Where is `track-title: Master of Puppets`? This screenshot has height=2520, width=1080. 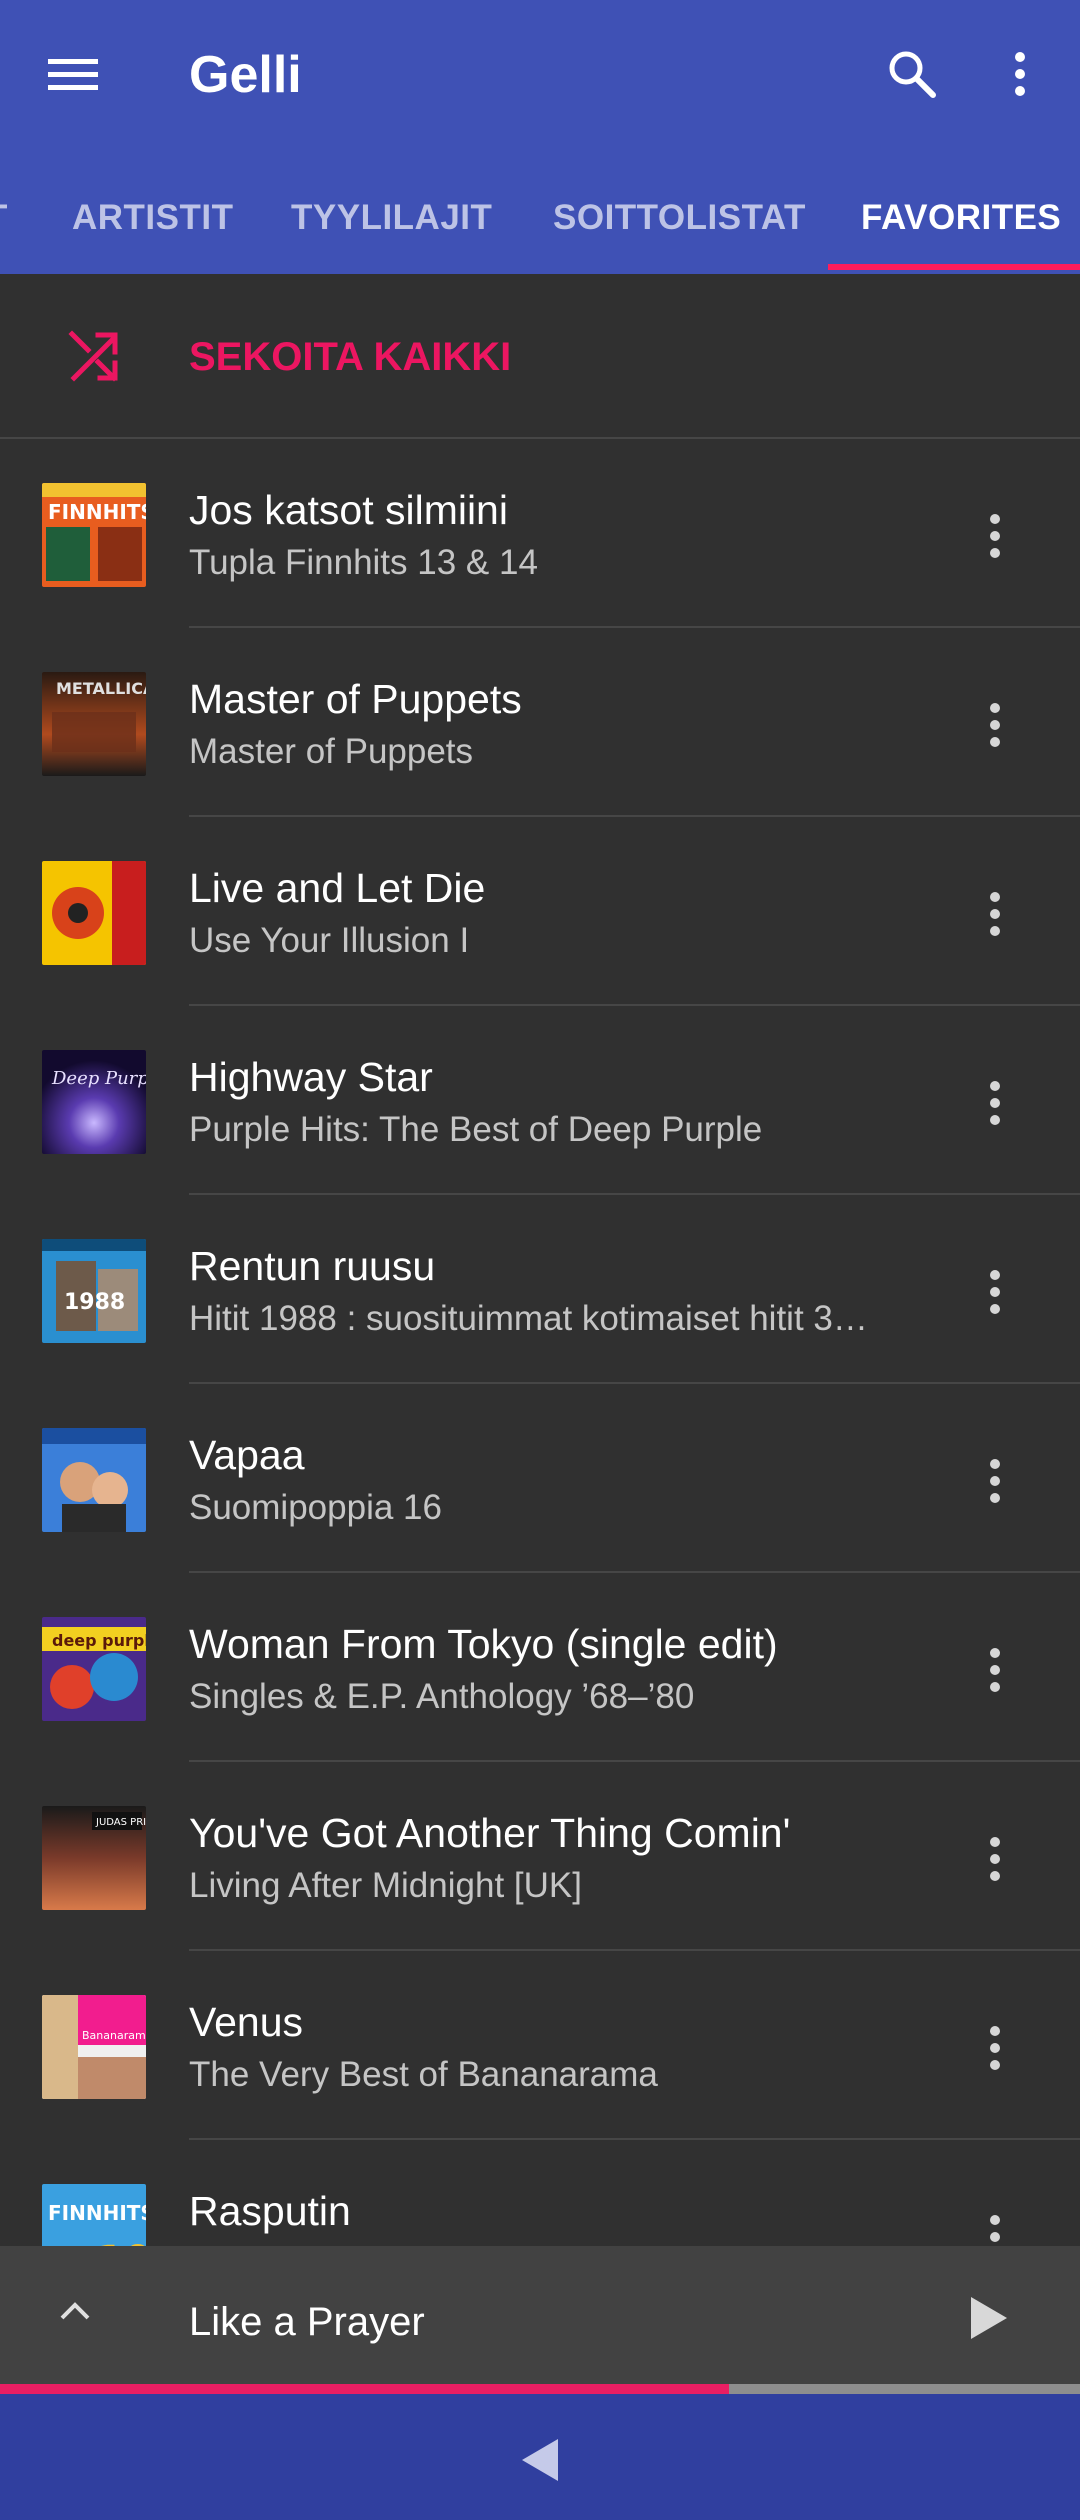 track-title: Master of Puppets is located at coordinates (355, 699).